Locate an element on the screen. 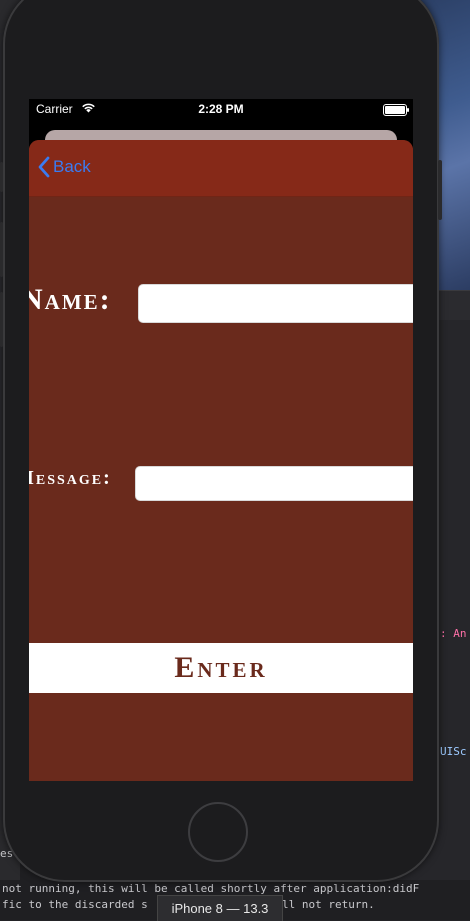 The width and height of the screenshot is (470, 921). ide-code-an: : An is located at coordinates (453, 633).